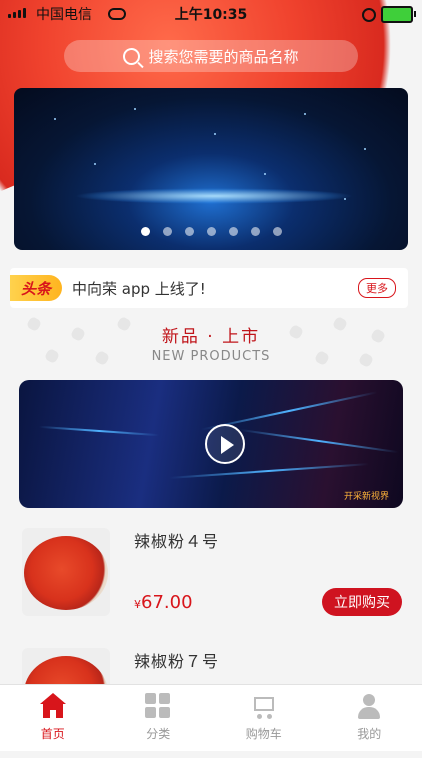 The image size is (422, 758). I want to click on more-button: 更多, so click(377, 288).